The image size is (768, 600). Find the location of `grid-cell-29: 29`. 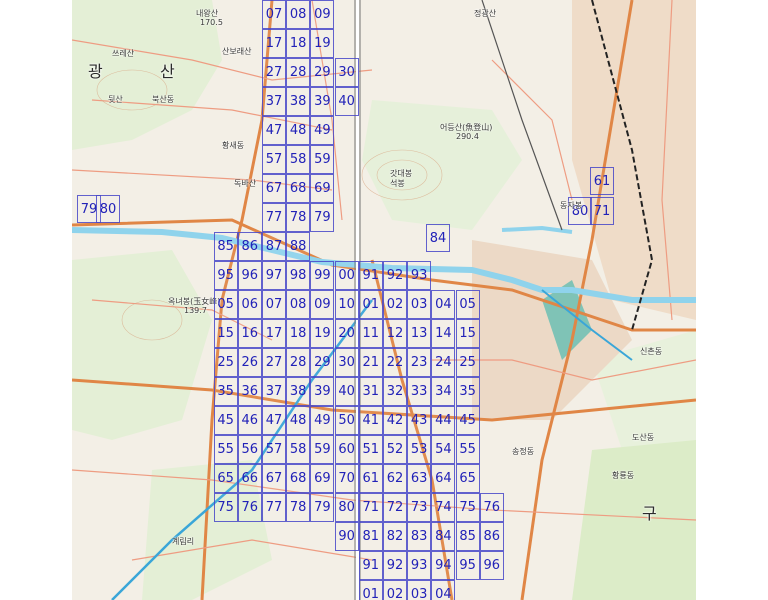

grid-cell-29: 29 is located at coordinates (322, 72).